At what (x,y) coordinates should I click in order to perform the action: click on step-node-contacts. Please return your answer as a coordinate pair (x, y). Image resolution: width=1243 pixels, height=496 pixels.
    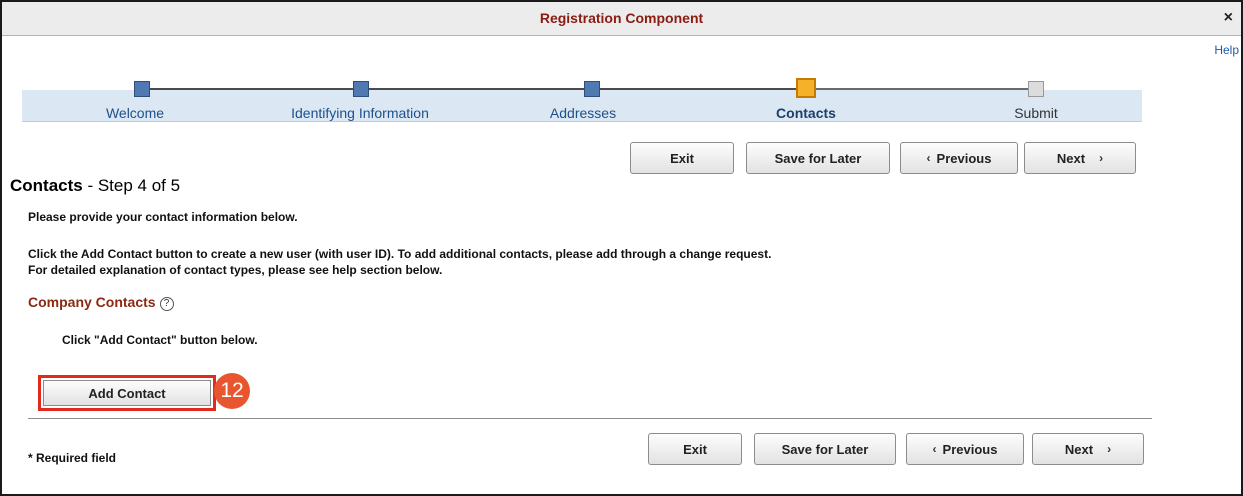
    Looking at the image, I should click on (806, 88).